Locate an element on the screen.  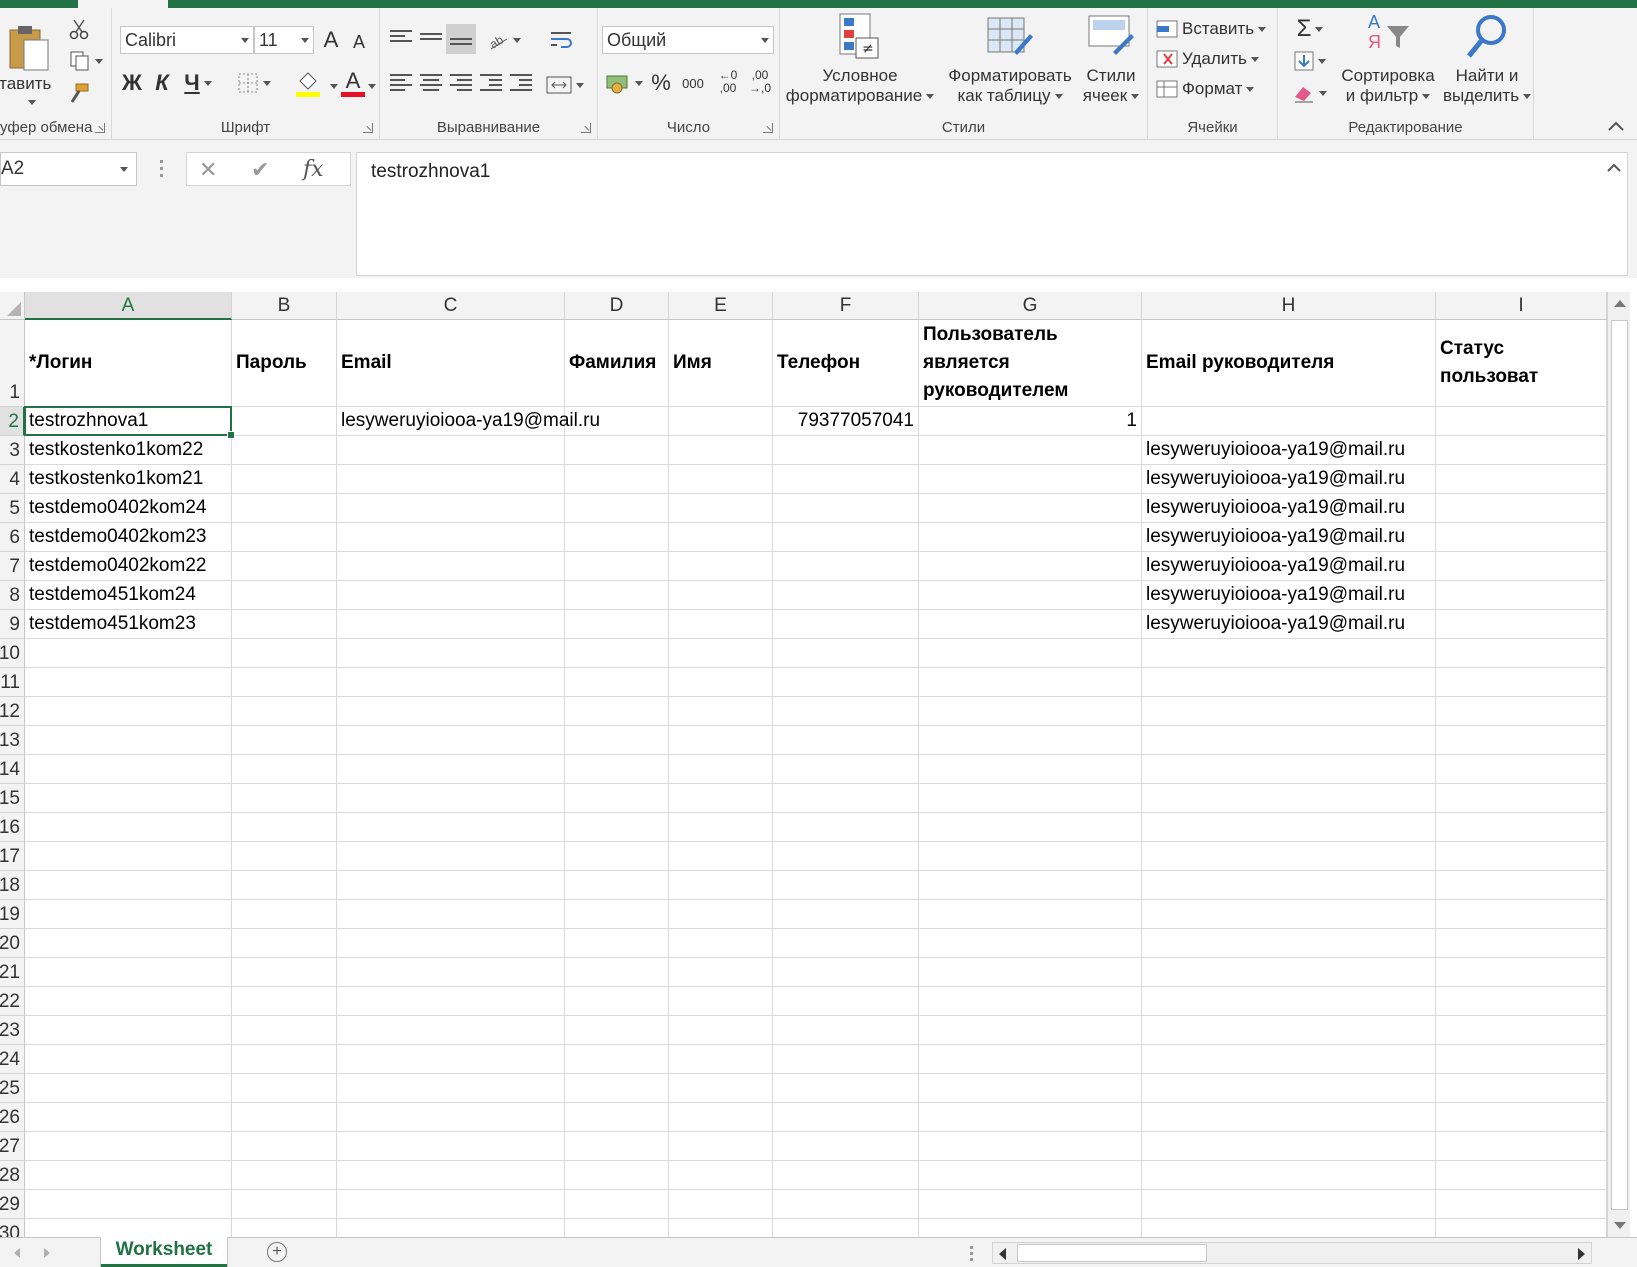
cell-a8: testdemo451kom24 is located at coordinates (128, 595).